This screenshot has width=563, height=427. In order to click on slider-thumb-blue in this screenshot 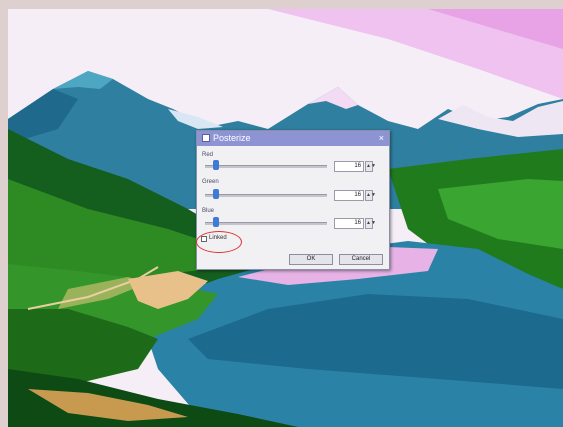, I will do `click(216, 222)`.